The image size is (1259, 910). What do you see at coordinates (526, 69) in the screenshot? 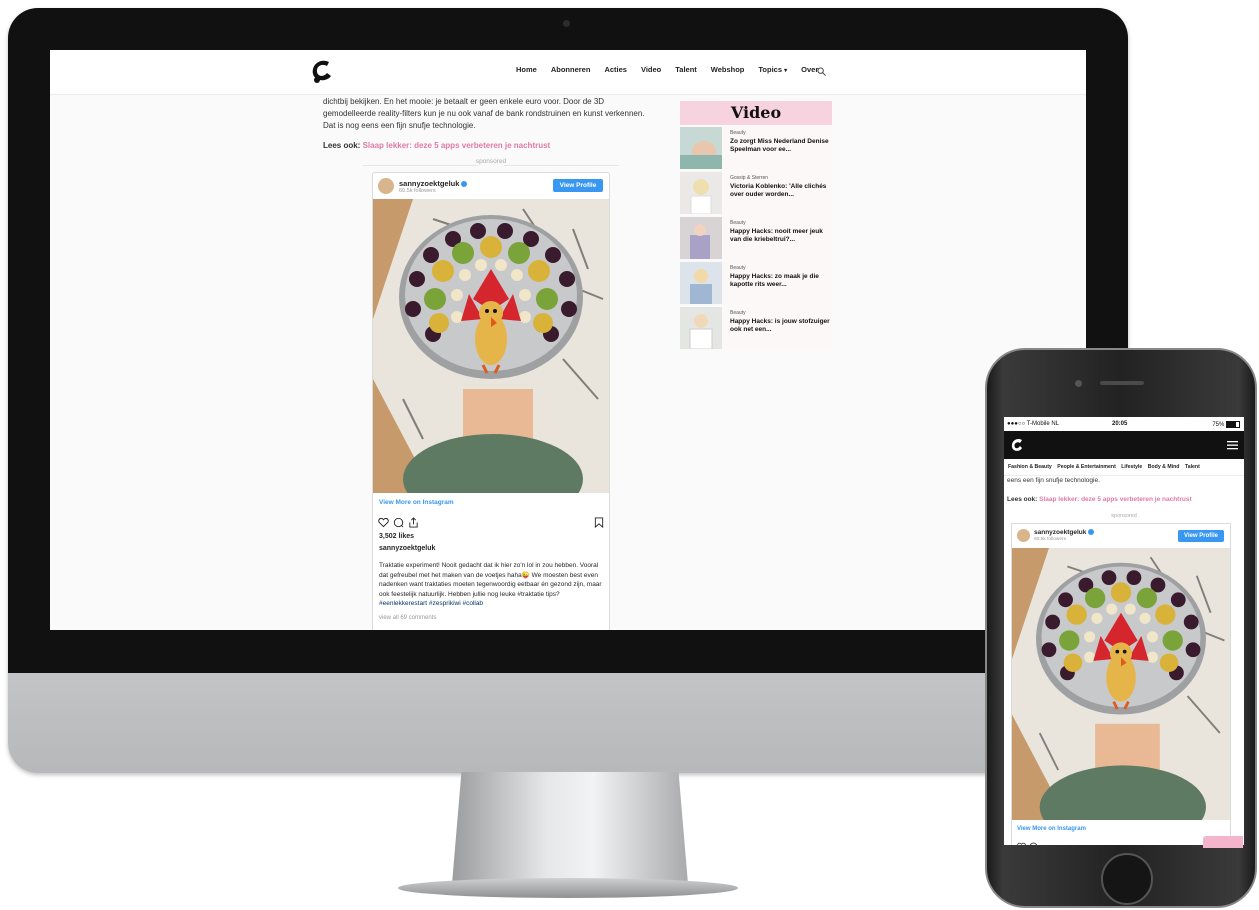
I see `nav-item-home: Home` at bounding box center [526, 69].